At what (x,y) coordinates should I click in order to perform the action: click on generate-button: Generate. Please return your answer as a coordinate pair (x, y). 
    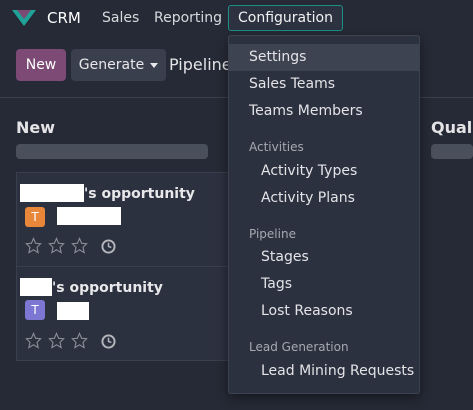
    Looking at the image, I should click on (118, 65).